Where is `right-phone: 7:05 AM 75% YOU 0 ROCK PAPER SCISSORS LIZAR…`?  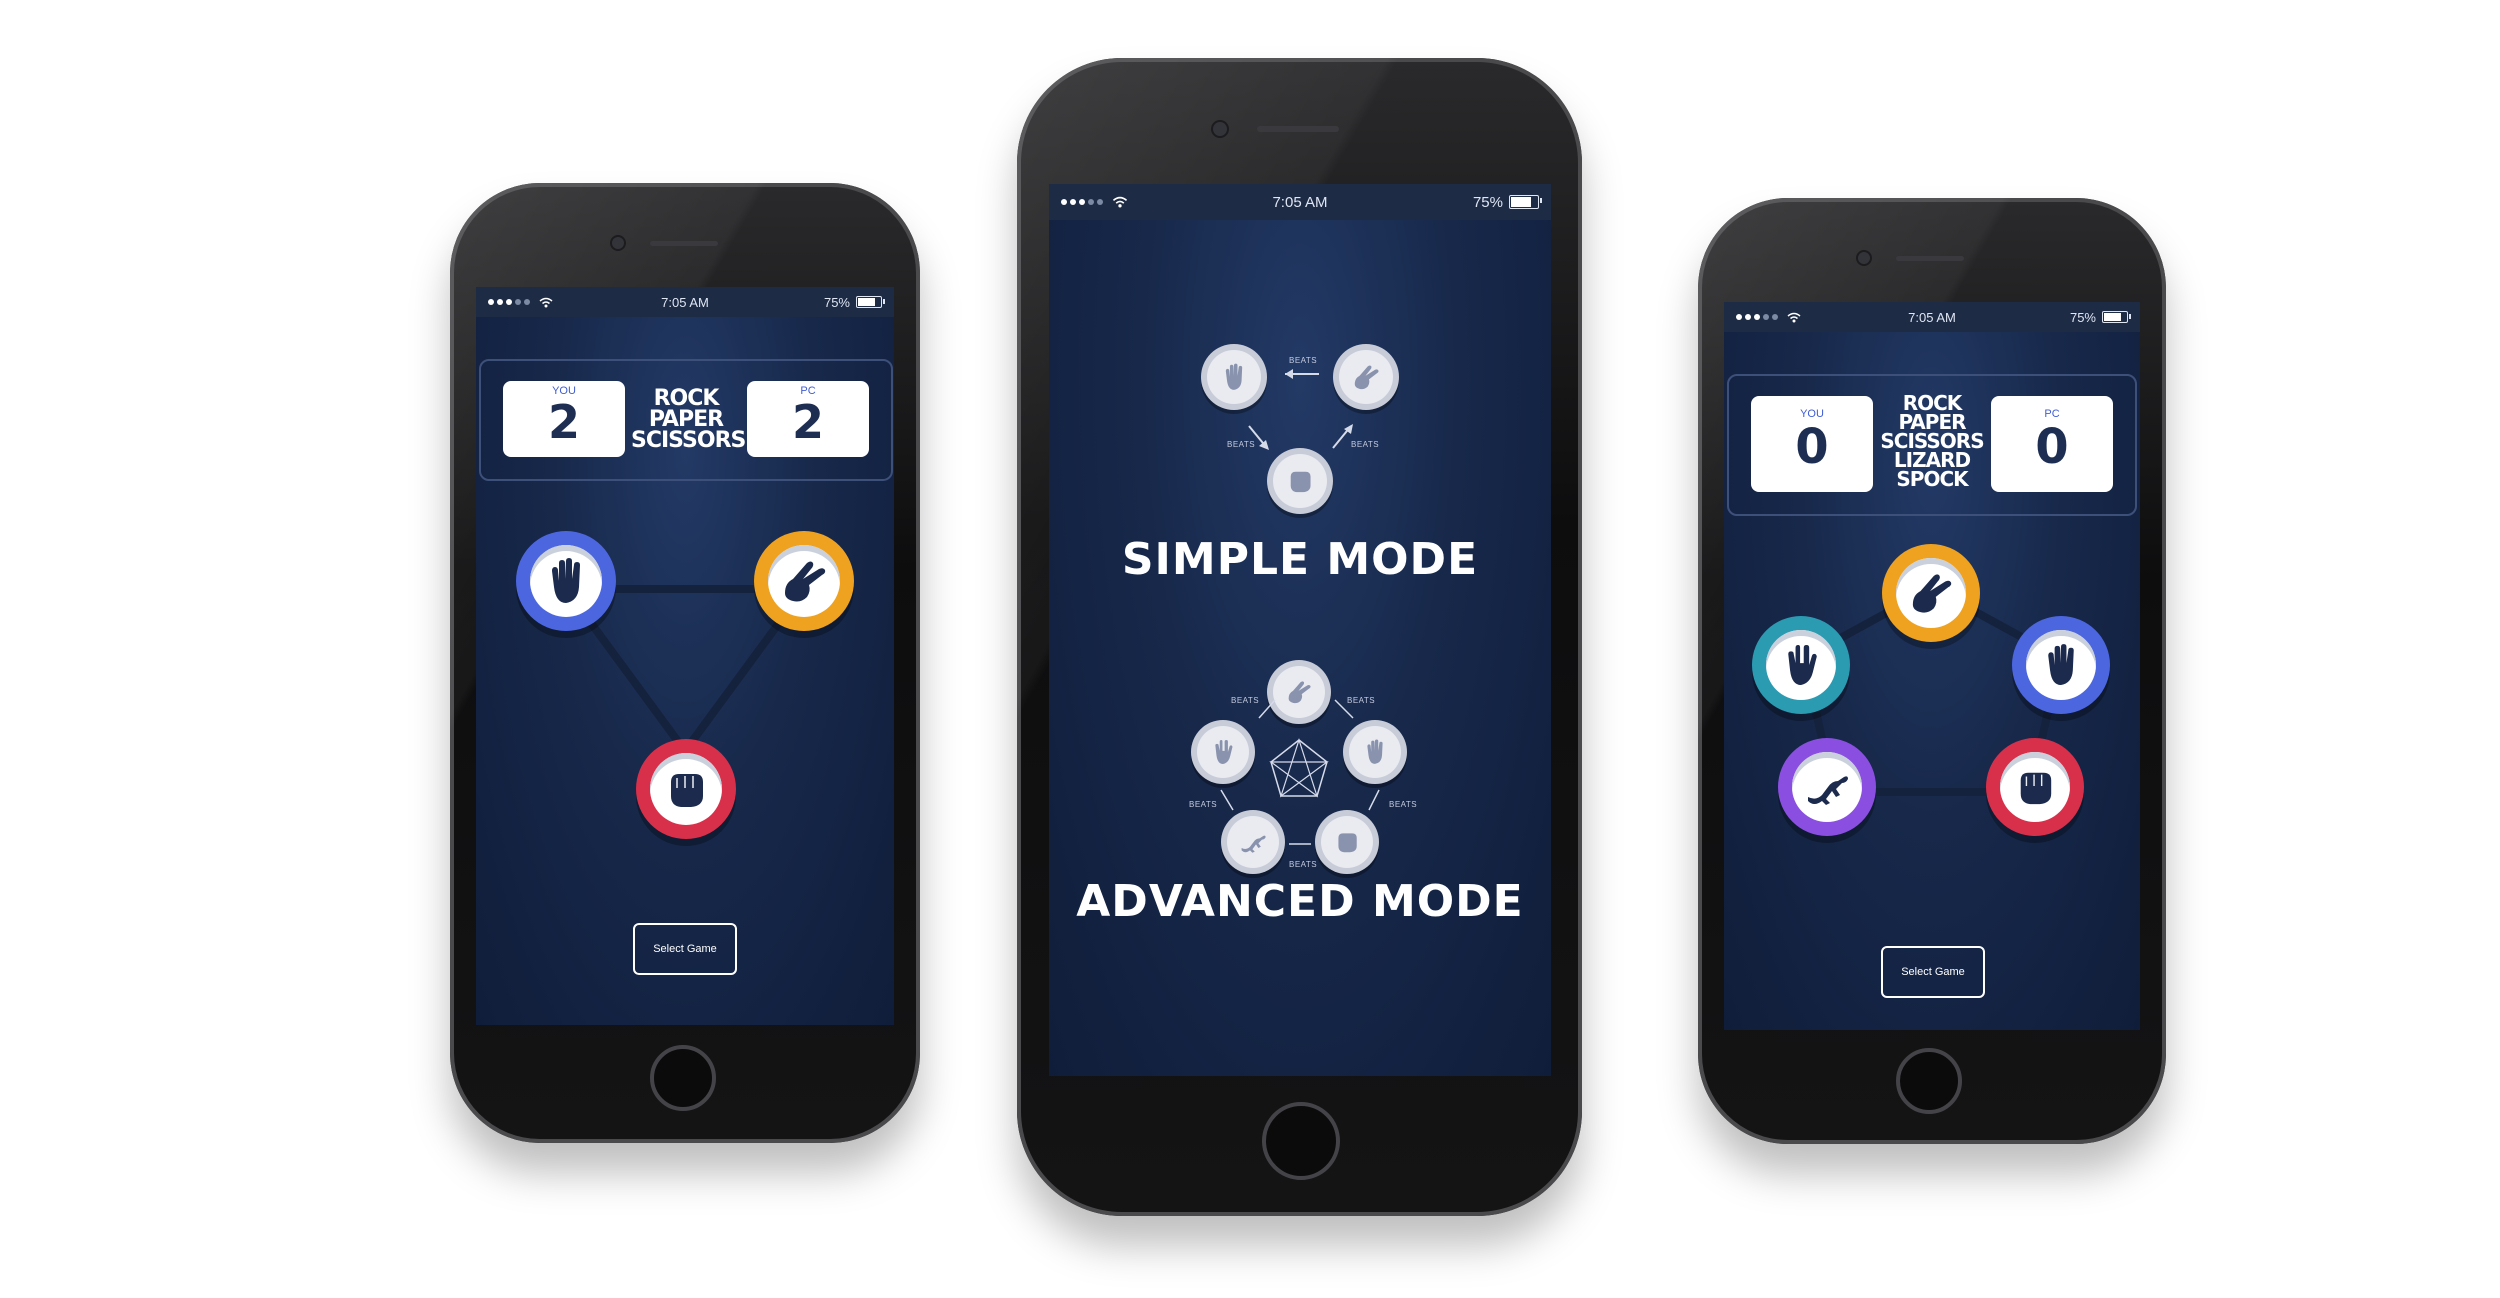
right-phone: 7:05 AM 75% YOU 0 ROCK PAPER SCISSORS LIZAR… is located at coordinates (1932, 671).